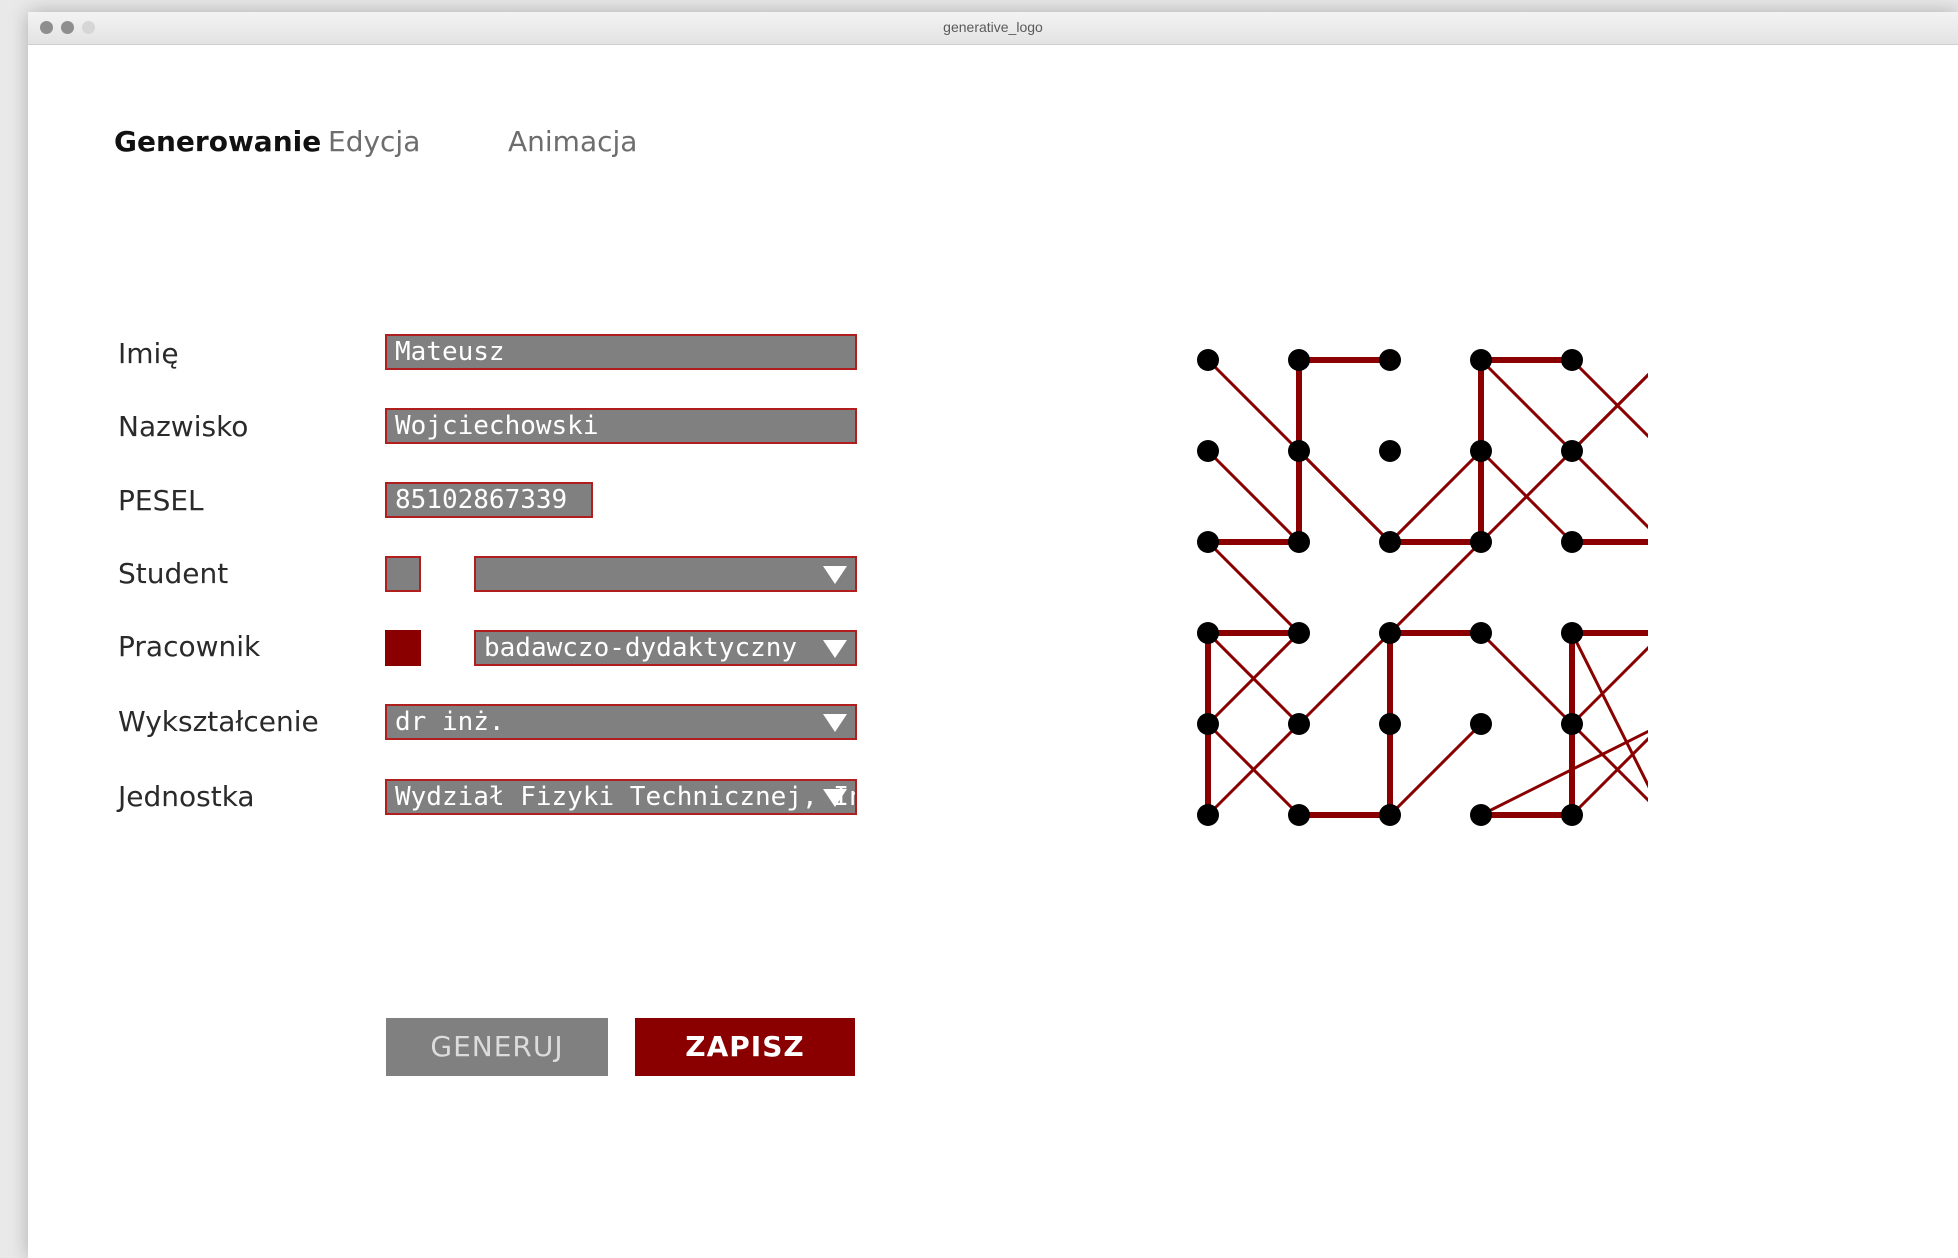  What do you see at coordinates (161, 500) in the screenshot?
I see `pesel-label: PESEL` at bounding box center [161, 500].